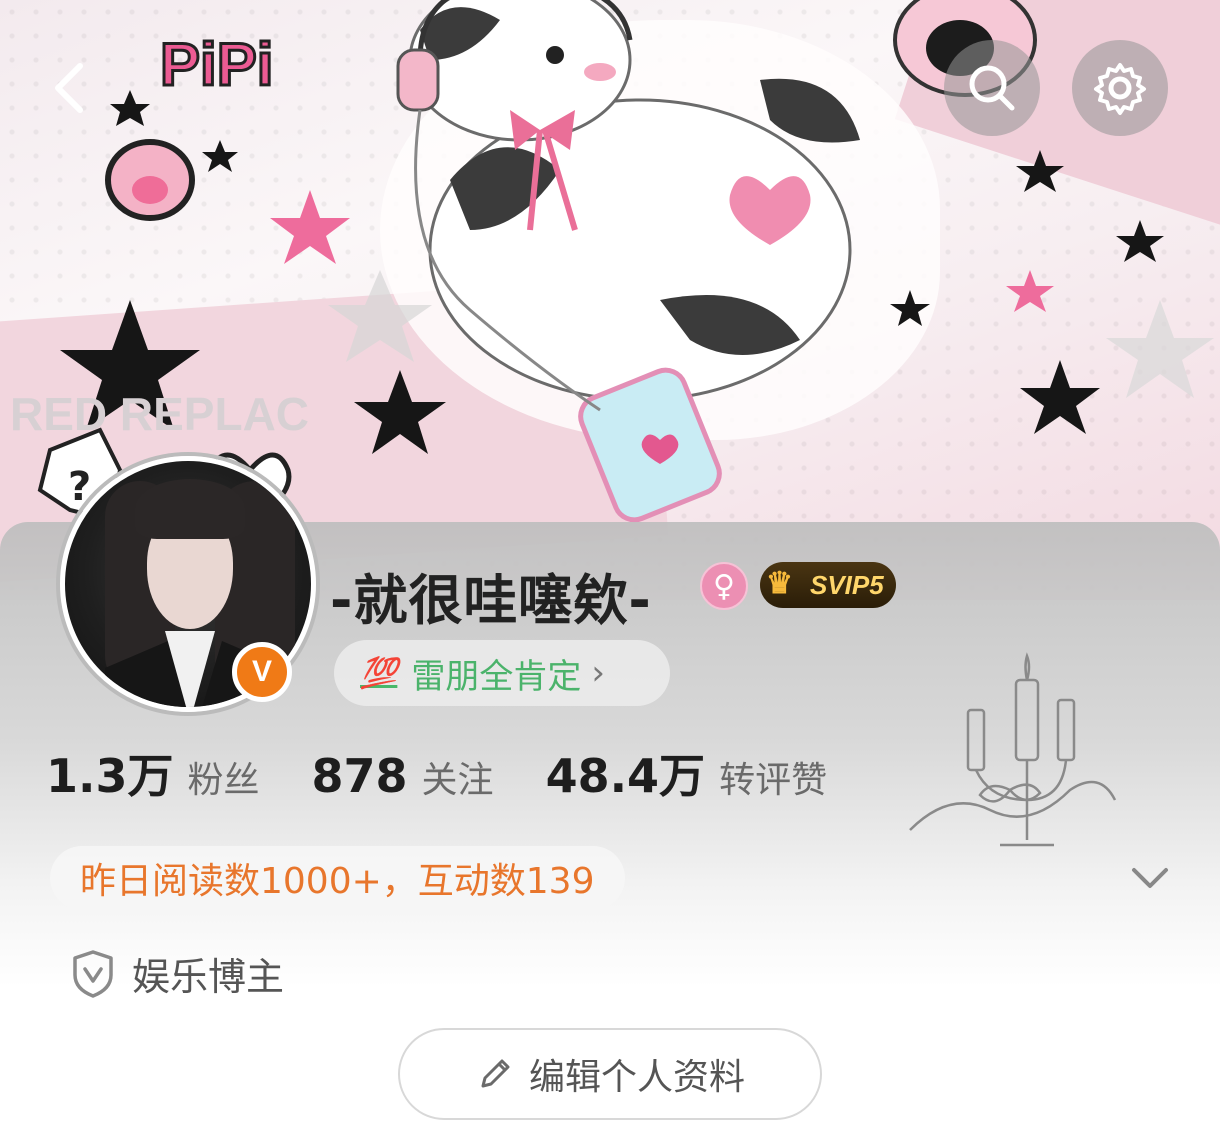  What do you see at coordinates (598, 673) in the screenshot?
I see `chevron-right-icon: ›` at bounding box center [598, 673].